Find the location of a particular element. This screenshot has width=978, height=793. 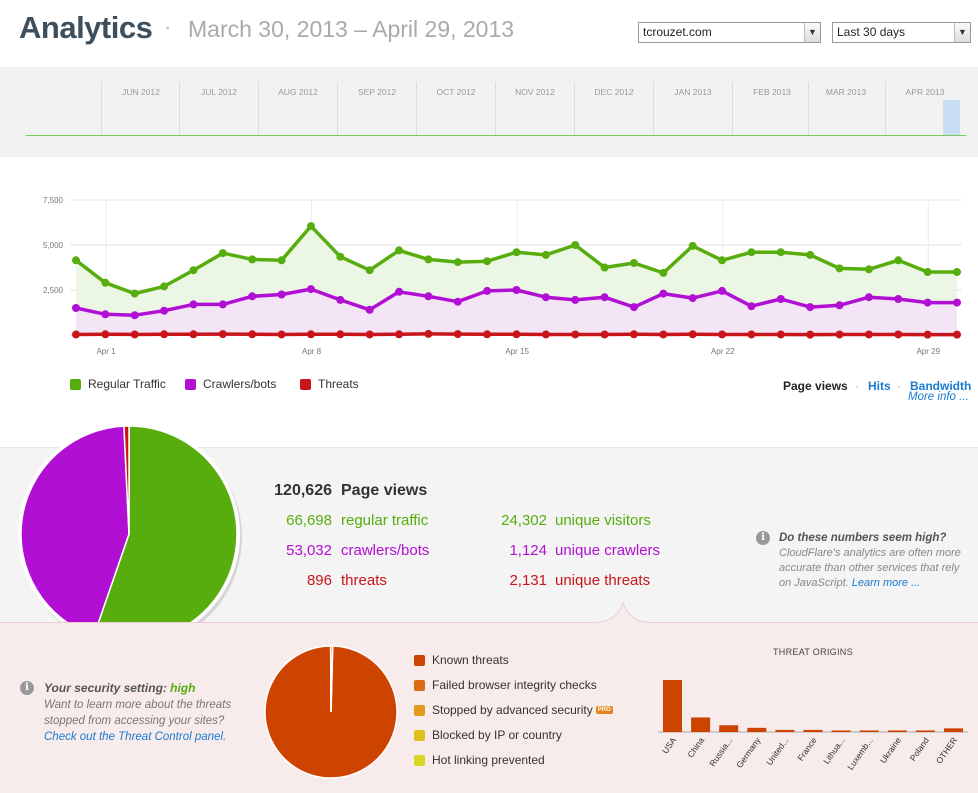

regular-traffic-label: regular traffic is located at coordinates (385, 520).